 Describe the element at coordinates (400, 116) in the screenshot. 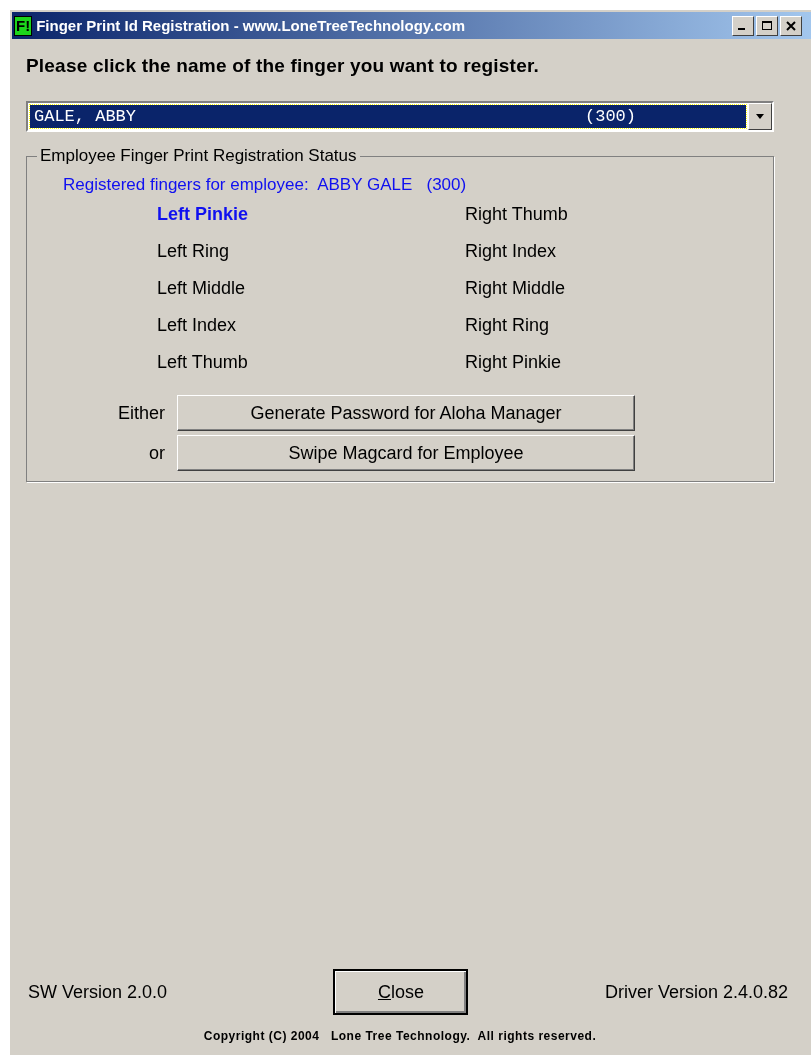

I see `employee-dropdown: GALE, ABBY (300)` at that location.